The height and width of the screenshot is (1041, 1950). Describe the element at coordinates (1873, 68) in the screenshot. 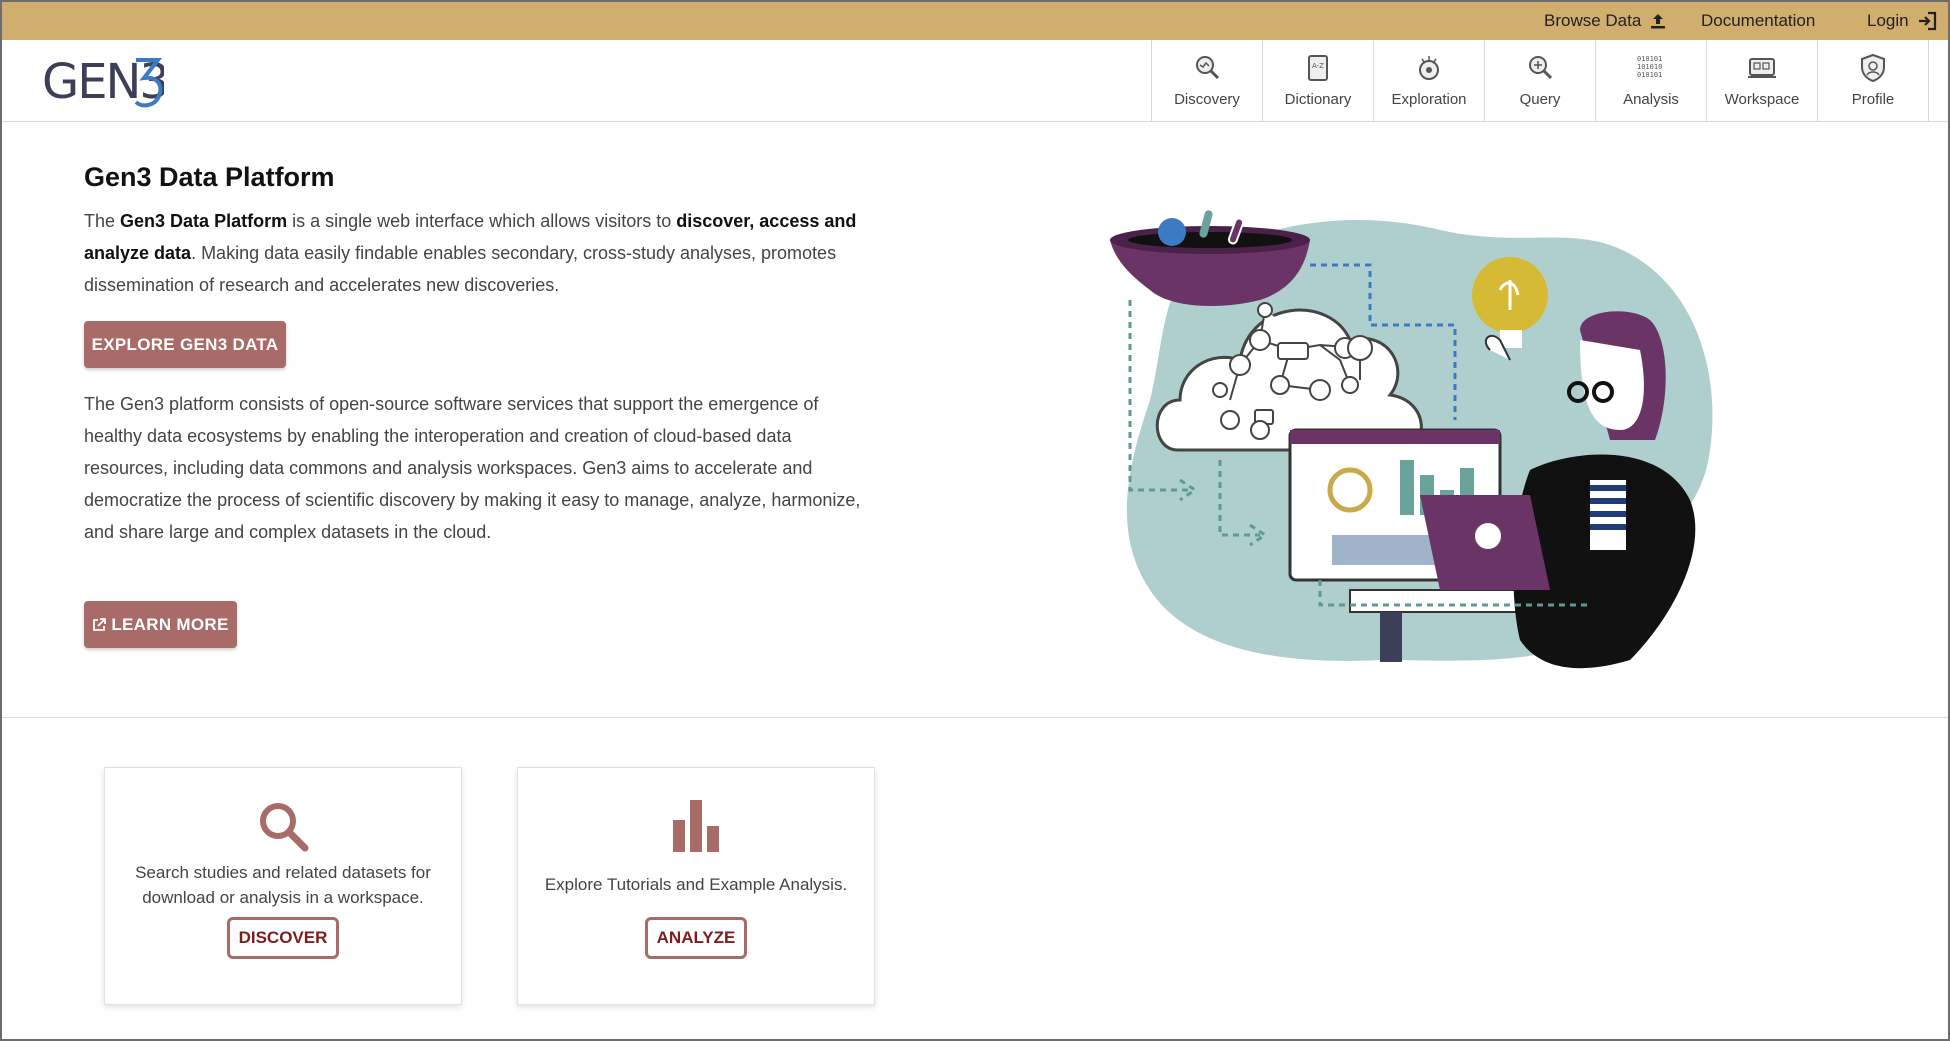

I see `profile-icon` at that location.